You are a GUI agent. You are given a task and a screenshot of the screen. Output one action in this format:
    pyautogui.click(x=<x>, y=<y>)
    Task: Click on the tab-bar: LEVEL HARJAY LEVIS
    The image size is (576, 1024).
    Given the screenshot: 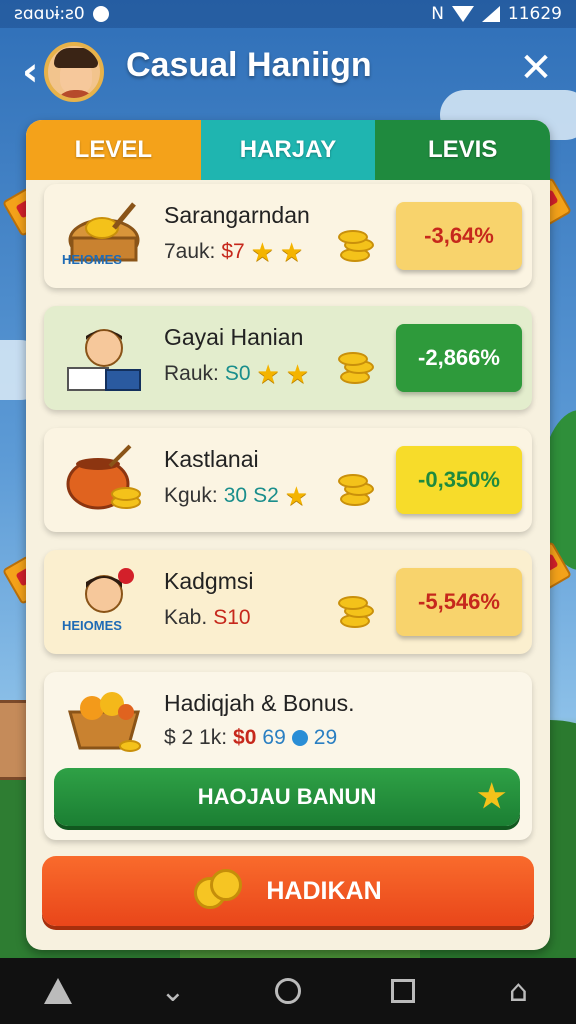 What is the action you would take?
    pyautogui.click(x=288, y=150)
    